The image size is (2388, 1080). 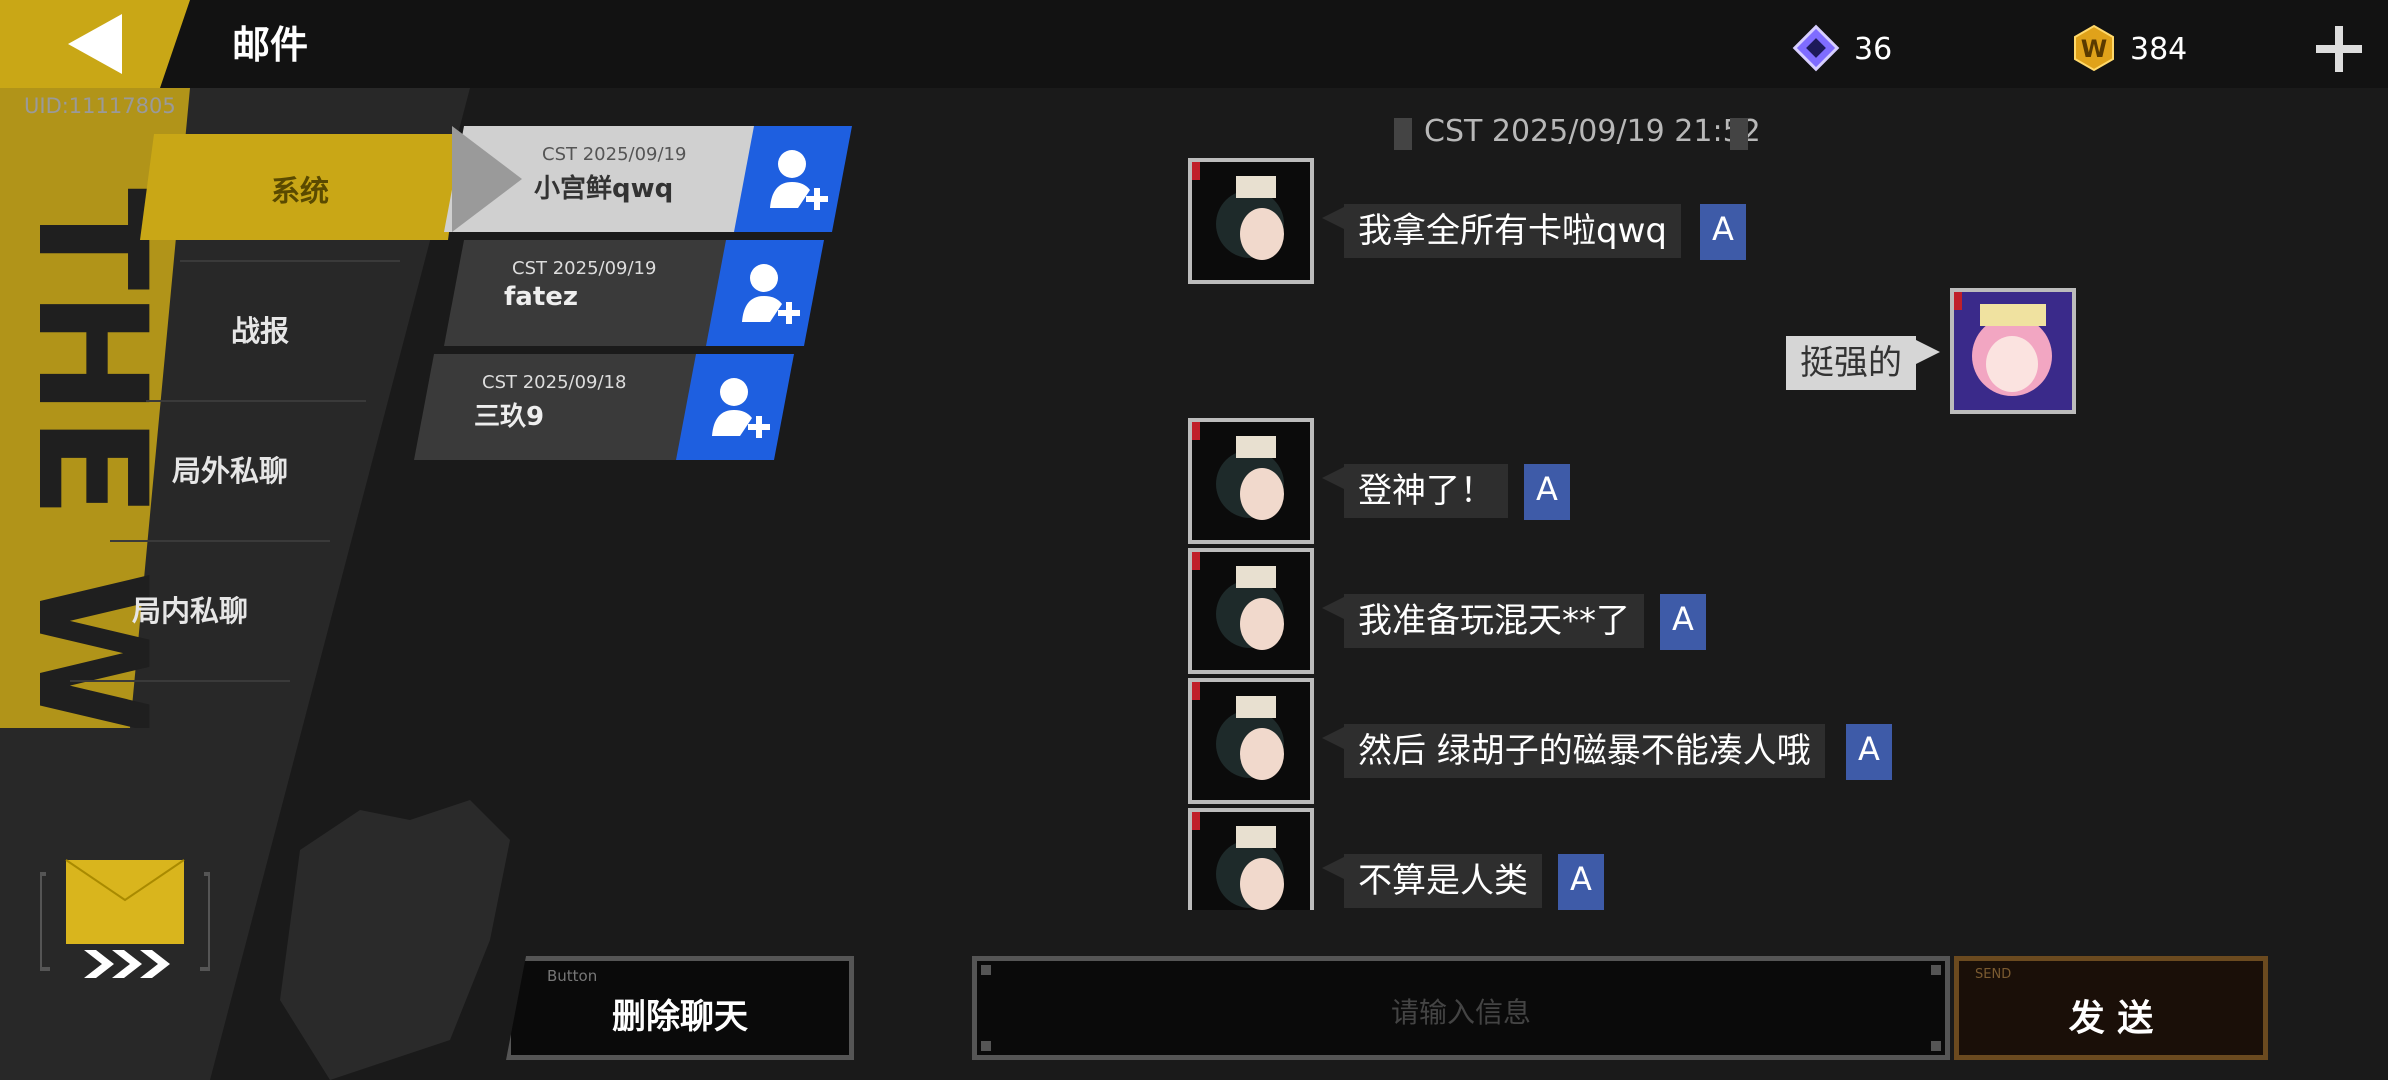 What do you see at coordinates (541, 297) in the screenshot?
I see `contact-name: fatez` at bounding box center [541, 297].